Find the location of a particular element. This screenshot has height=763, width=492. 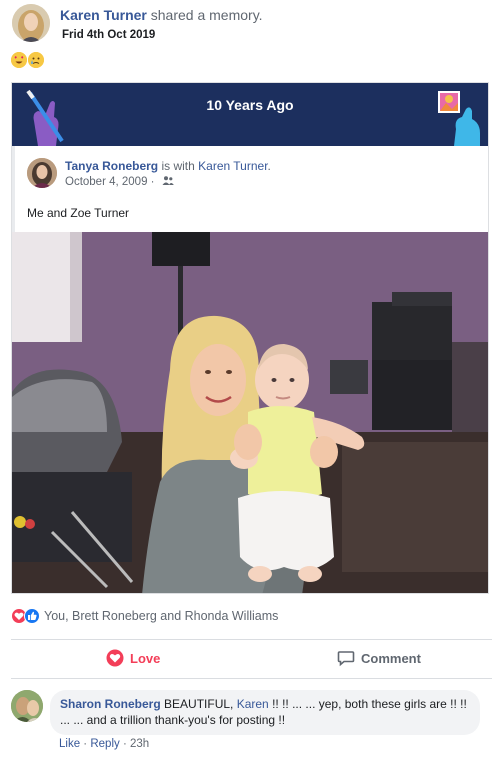

friends-icon is located at coordinates (168, 182).